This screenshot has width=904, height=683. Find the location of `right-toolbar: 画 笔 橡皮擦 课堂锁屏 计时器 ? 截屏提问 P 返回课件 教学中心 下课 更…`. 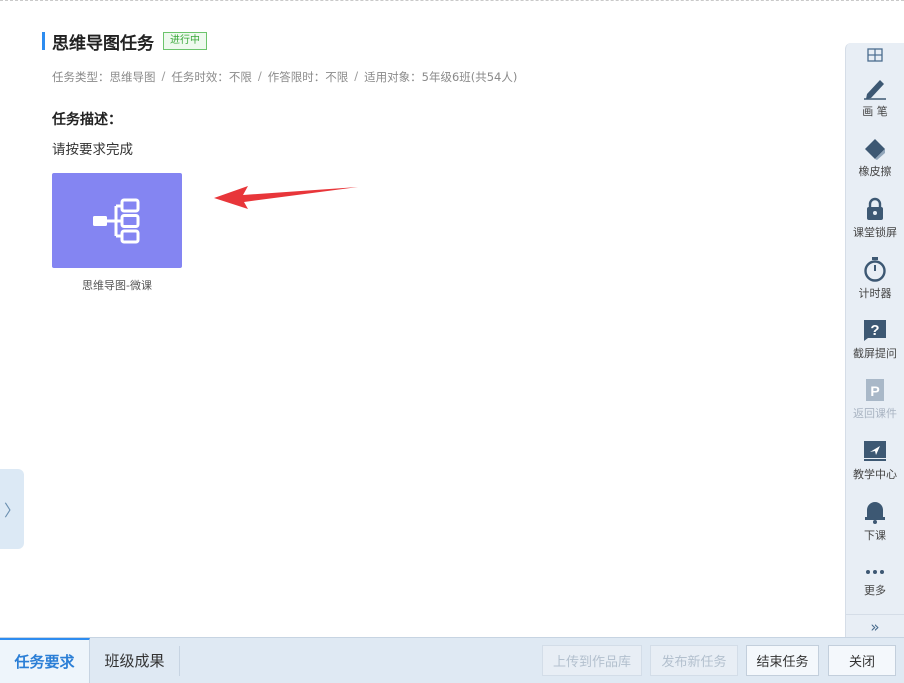

right-toolbar: 画 笔 橡皮擦 课堂锁屏 计时器 ? 截屏提问 P 返回课件 教学中心 下课 更… is located at coordinates (874, 341).